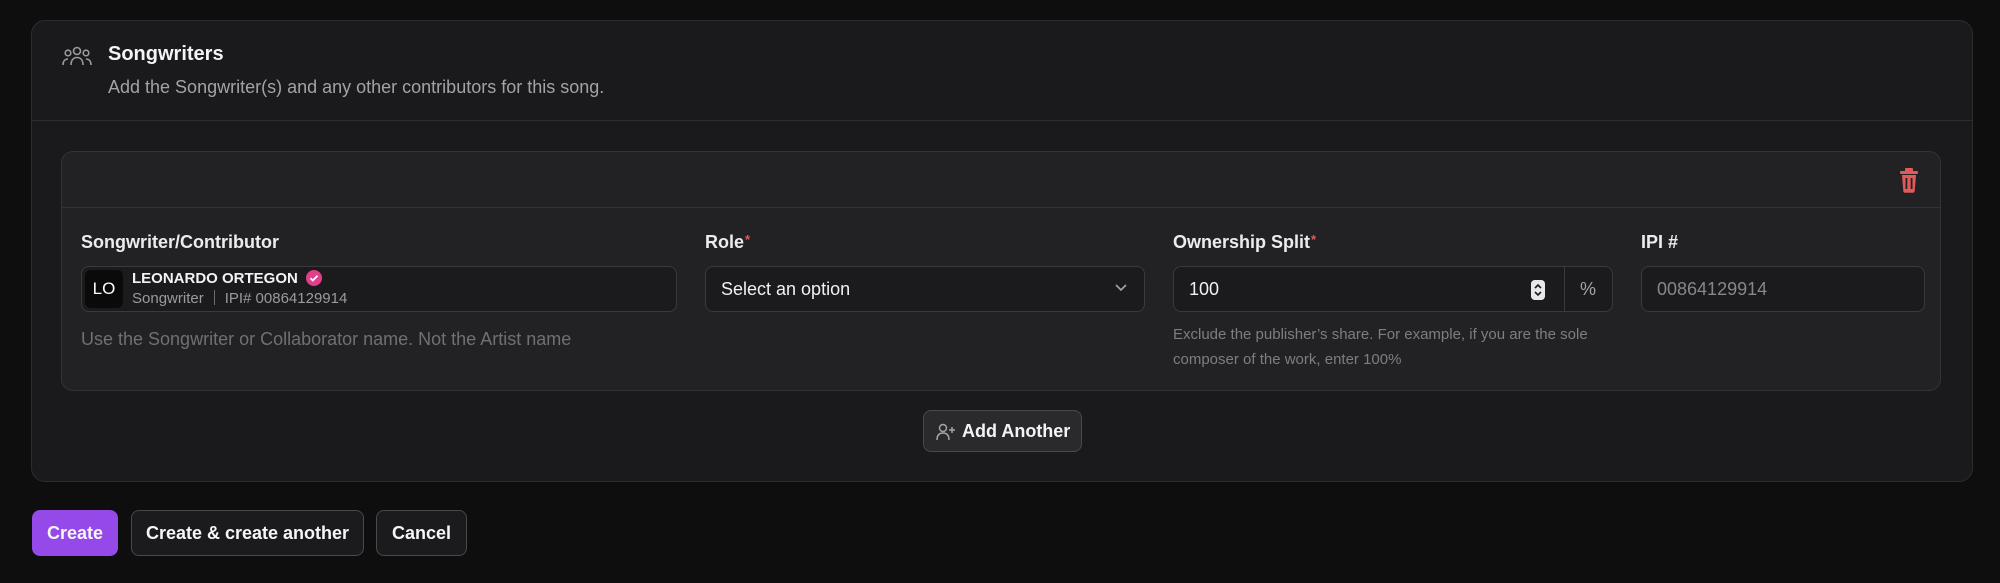 This screenshot has width=2000, height=583. I want to click on songwriter-name: LEONARDO ORTEGON, so click(215, 278).